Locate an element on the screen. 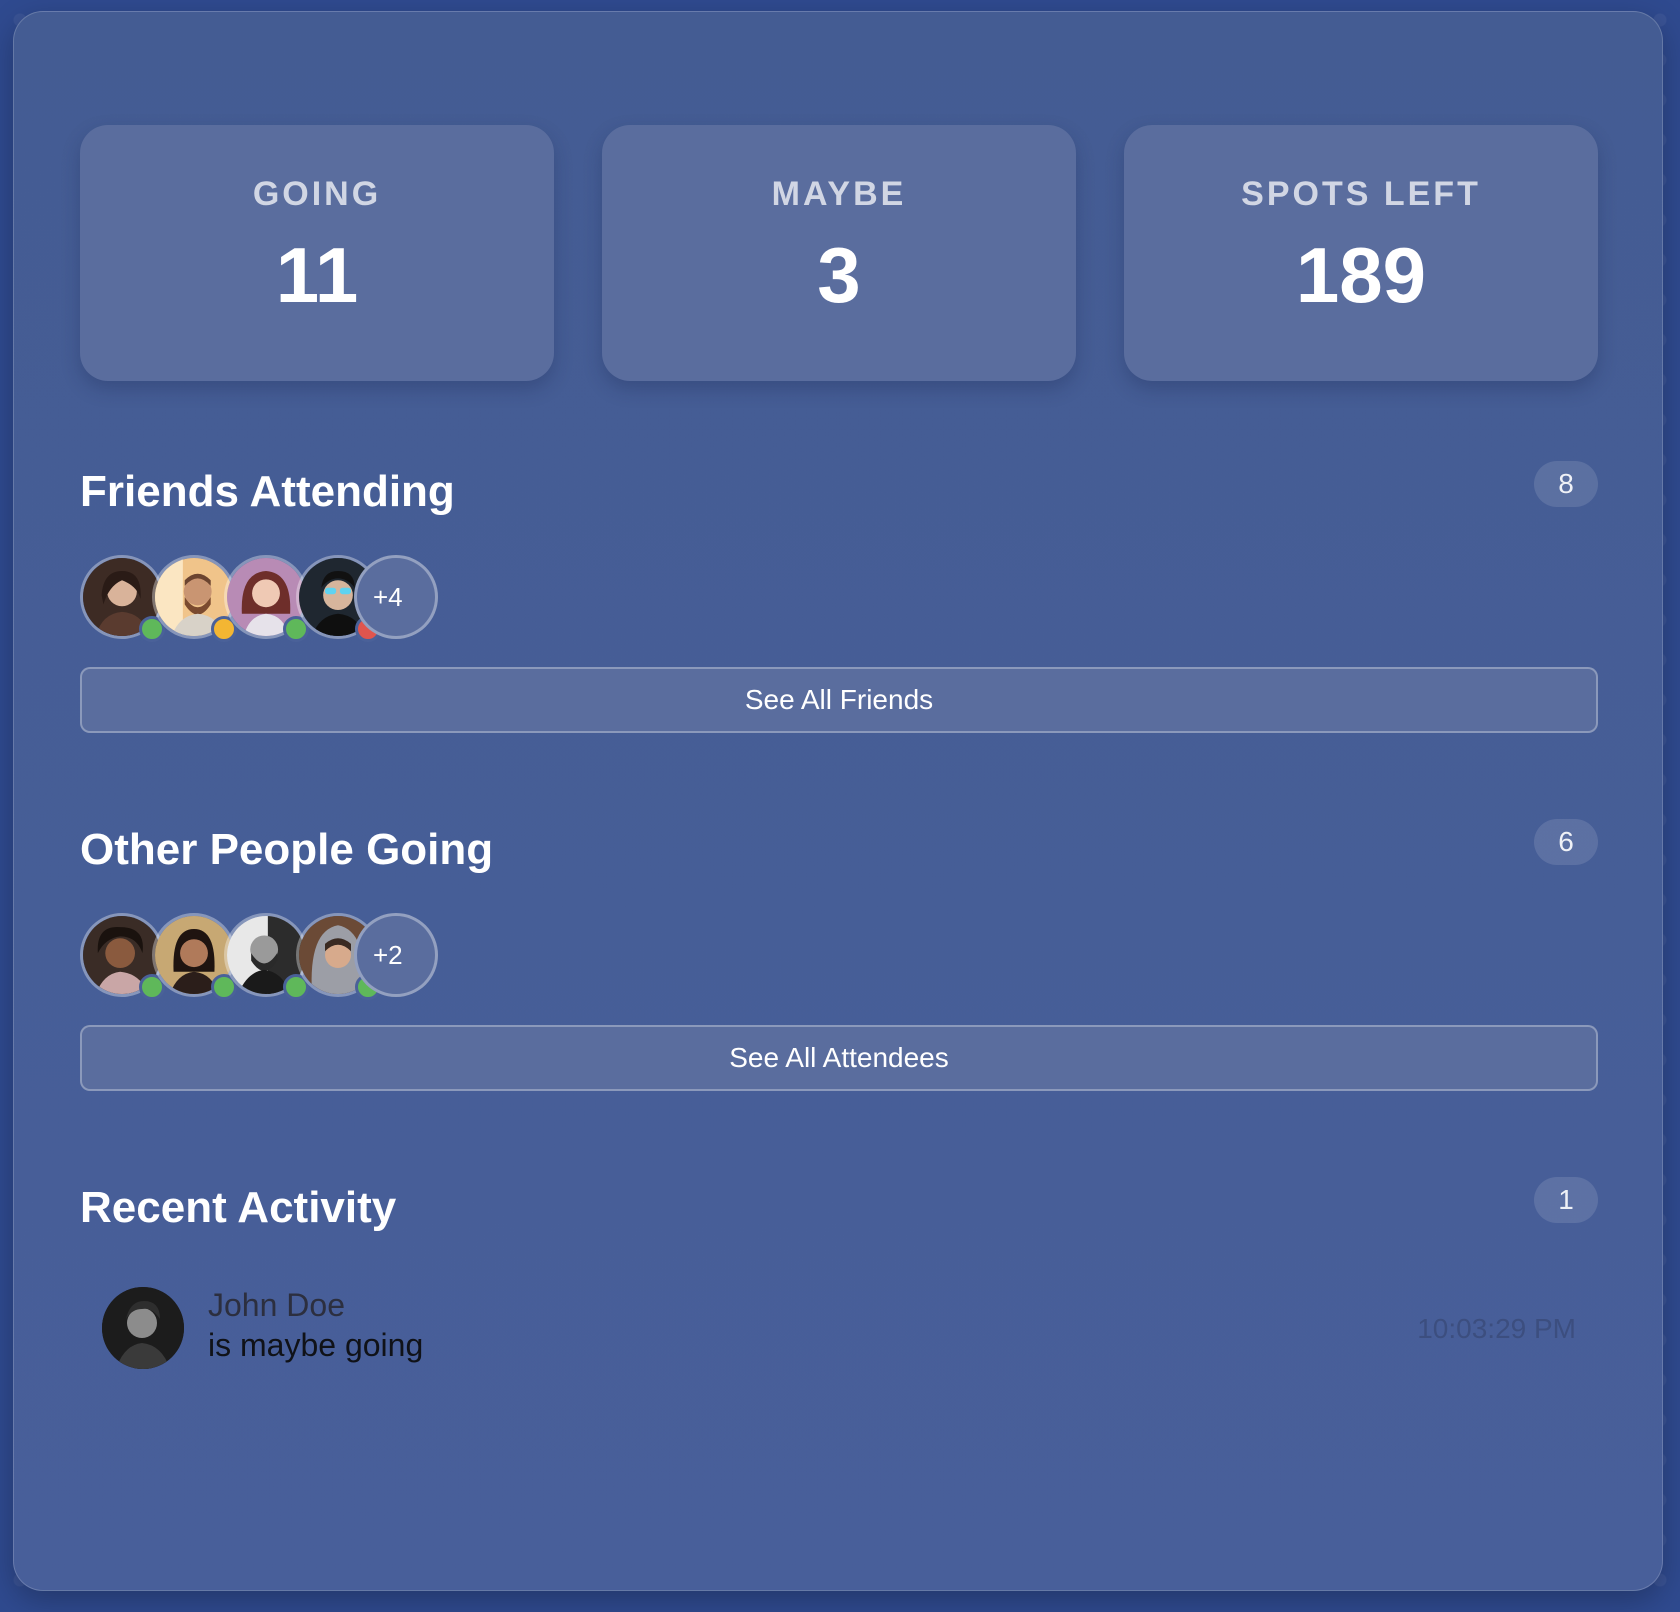 The height and width of the screenshot is (1612, 1680). stat-value: 11 is located at coordinates (317, 275).